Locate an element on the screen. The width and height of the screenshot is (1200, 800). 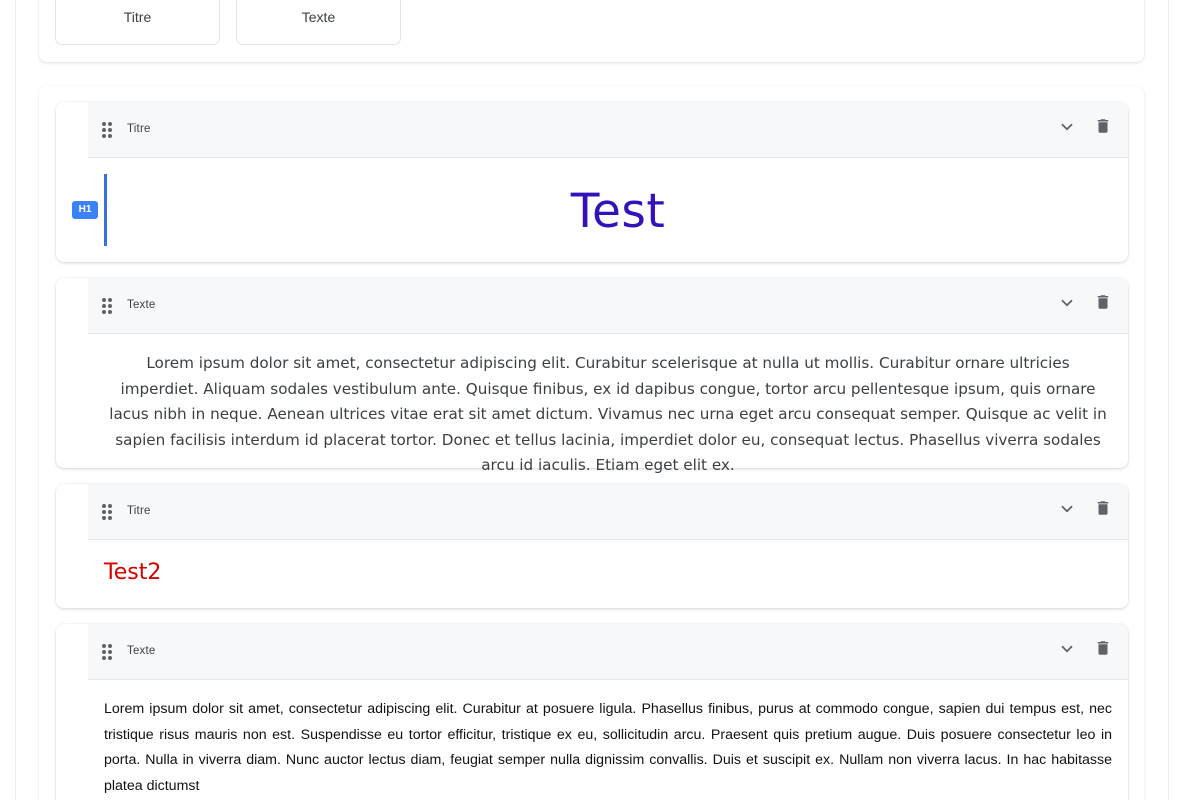
heading-level-badge: H1 is located at coordinates (85, 210).